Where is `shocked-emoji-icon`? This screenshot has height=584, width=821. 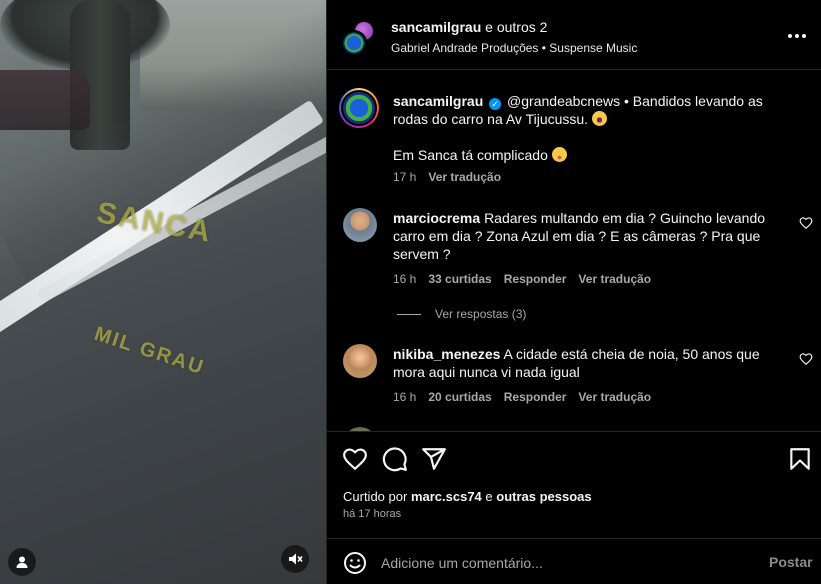
shocked-emoji-icon is located at coordinates (599, 118).